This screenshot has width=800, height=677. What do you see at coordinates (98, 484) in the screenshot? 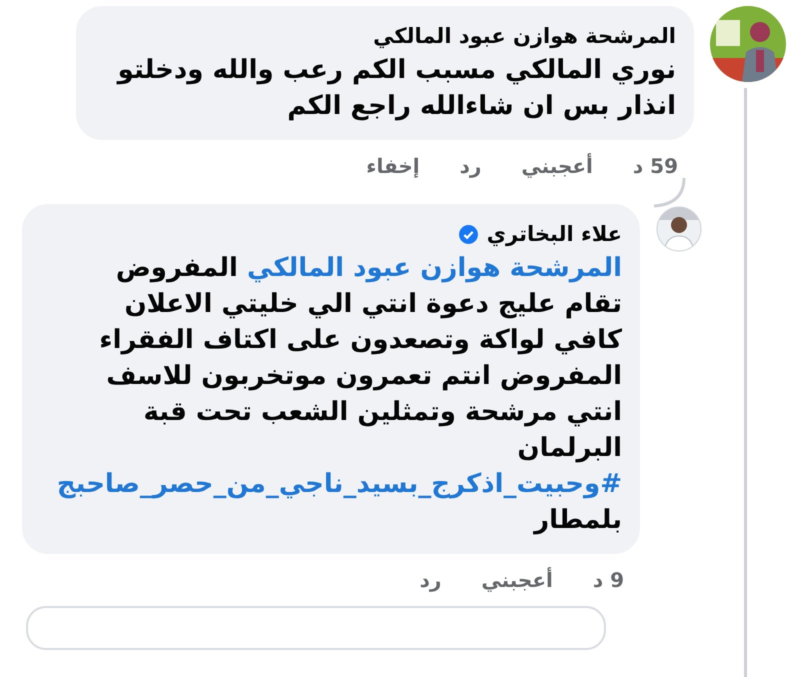
I see `hashtag-link: صاحبج` at bounding box center [98, 484].